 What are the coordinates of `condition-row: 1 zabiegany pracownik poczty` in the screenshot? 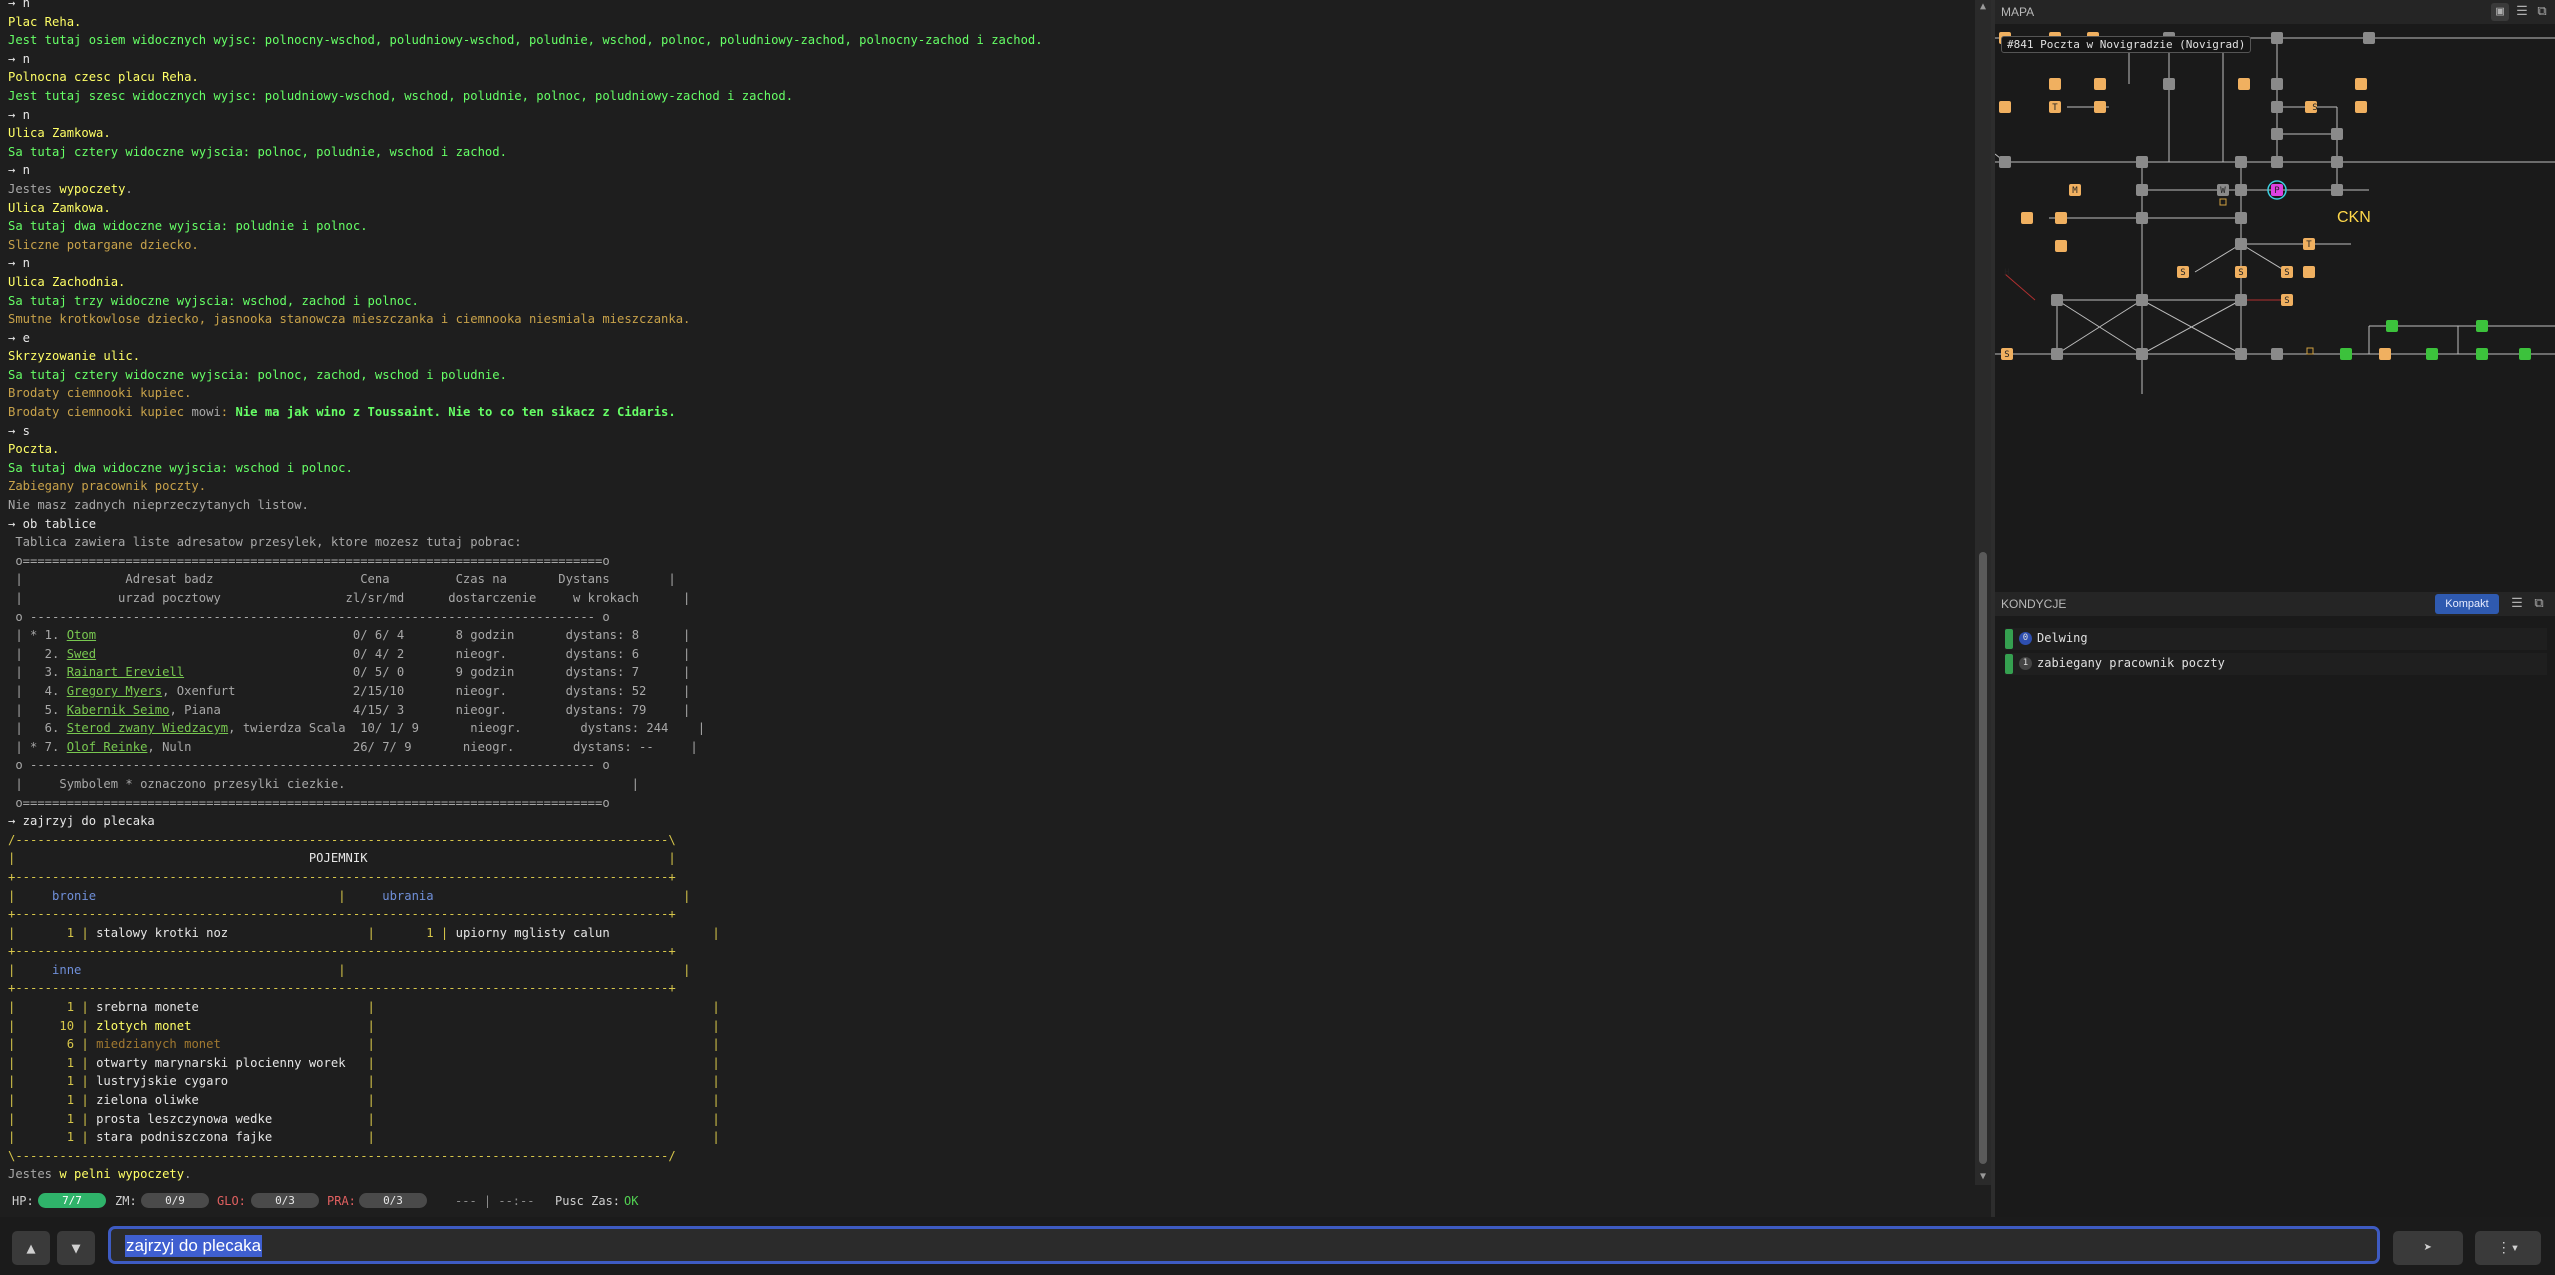 It's located at (2276, 664).